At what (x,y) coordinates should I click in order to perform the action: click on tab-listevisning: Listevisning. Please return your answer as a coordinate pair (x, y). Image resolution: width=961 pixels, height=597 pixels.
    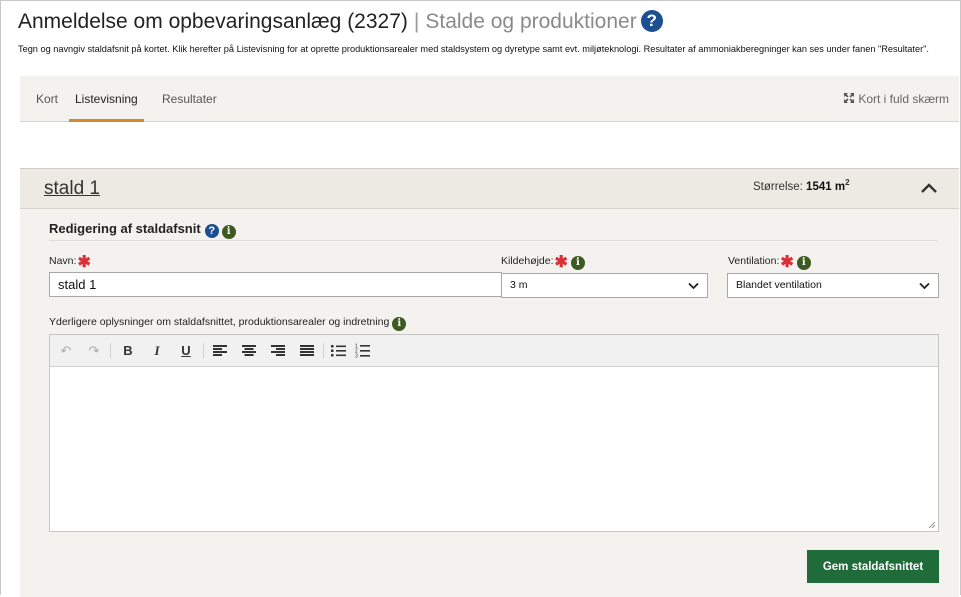
    Looking at the image, I should click on (106, 99).